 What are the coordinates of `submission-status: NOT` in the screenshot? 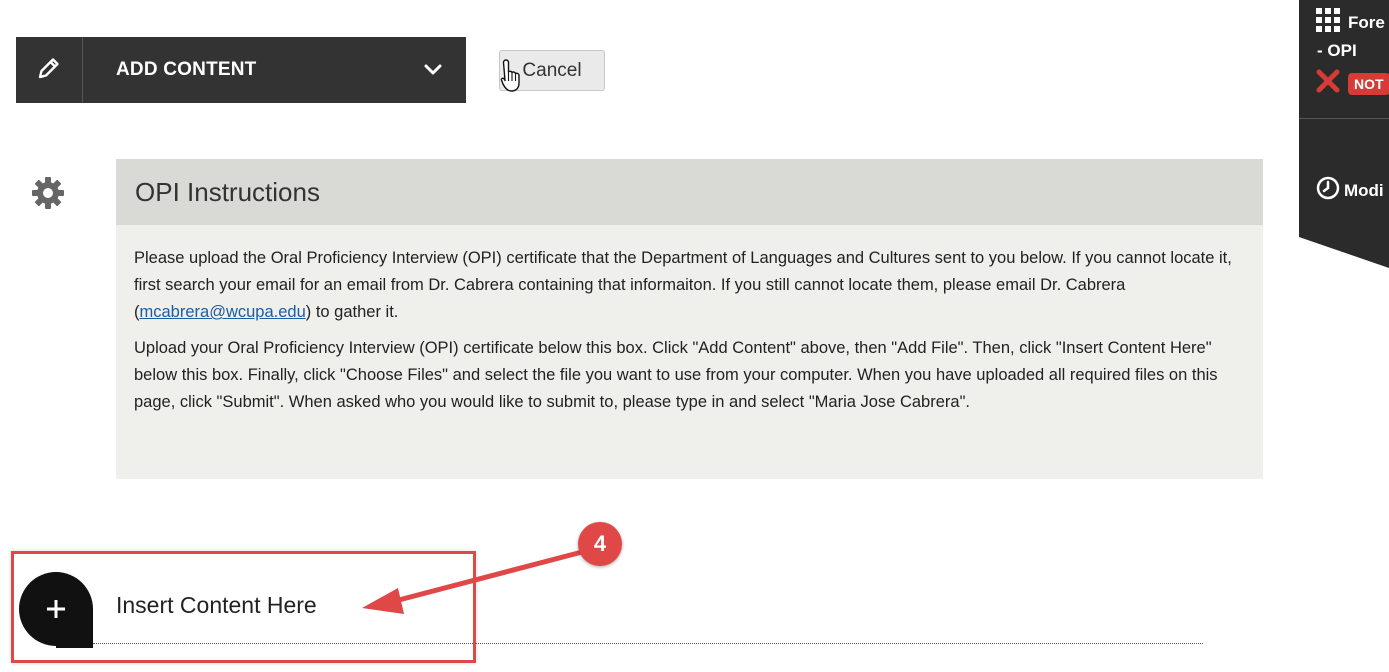 It's located at (1352, 83).